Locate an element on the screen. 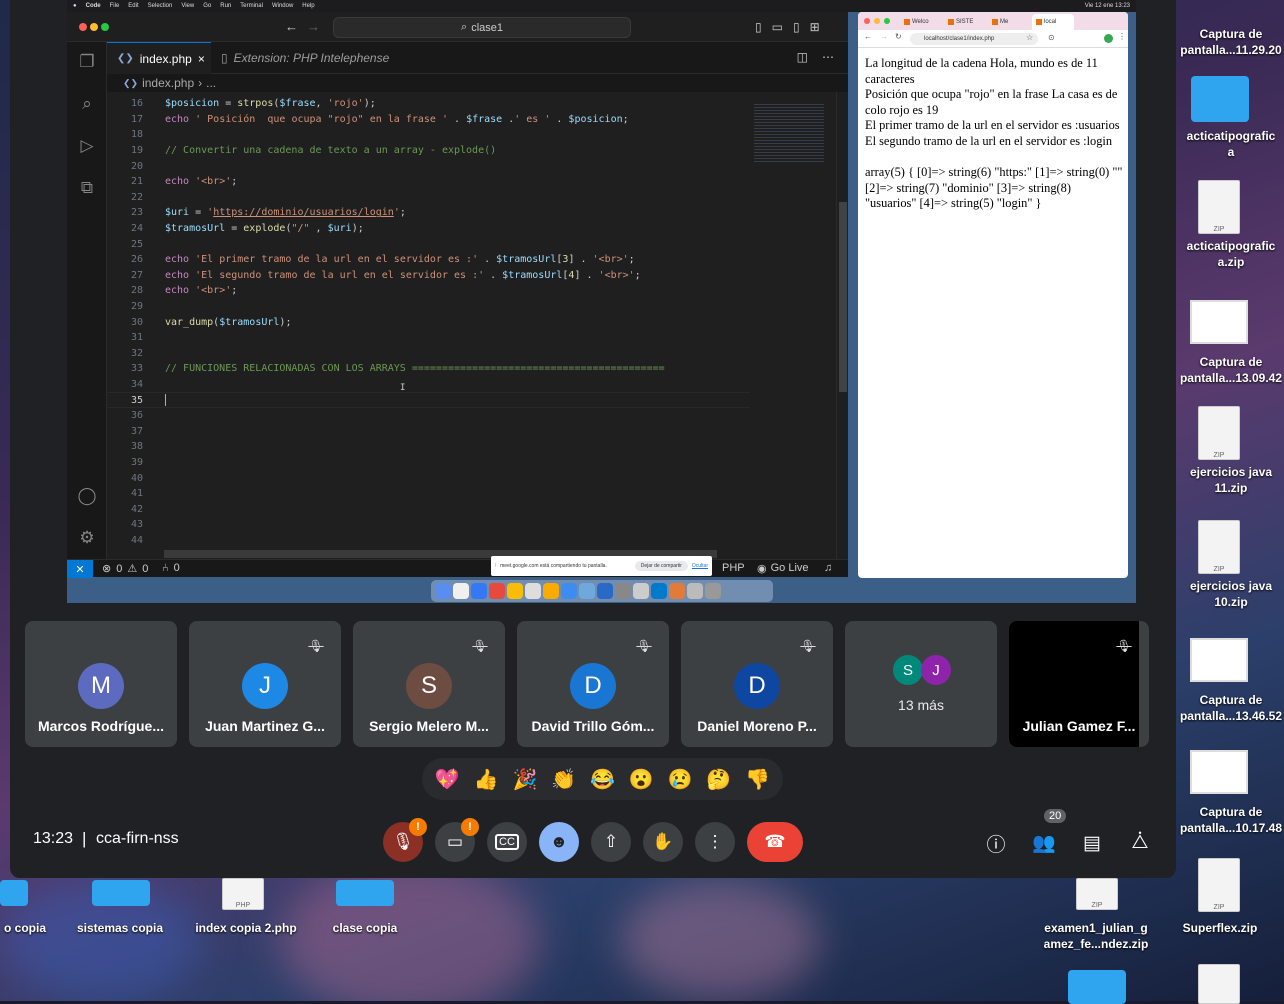 This screenshot has width=1284, height=1004. bookmark-star-icon: ☆ is located at coordinates (1029, 37).